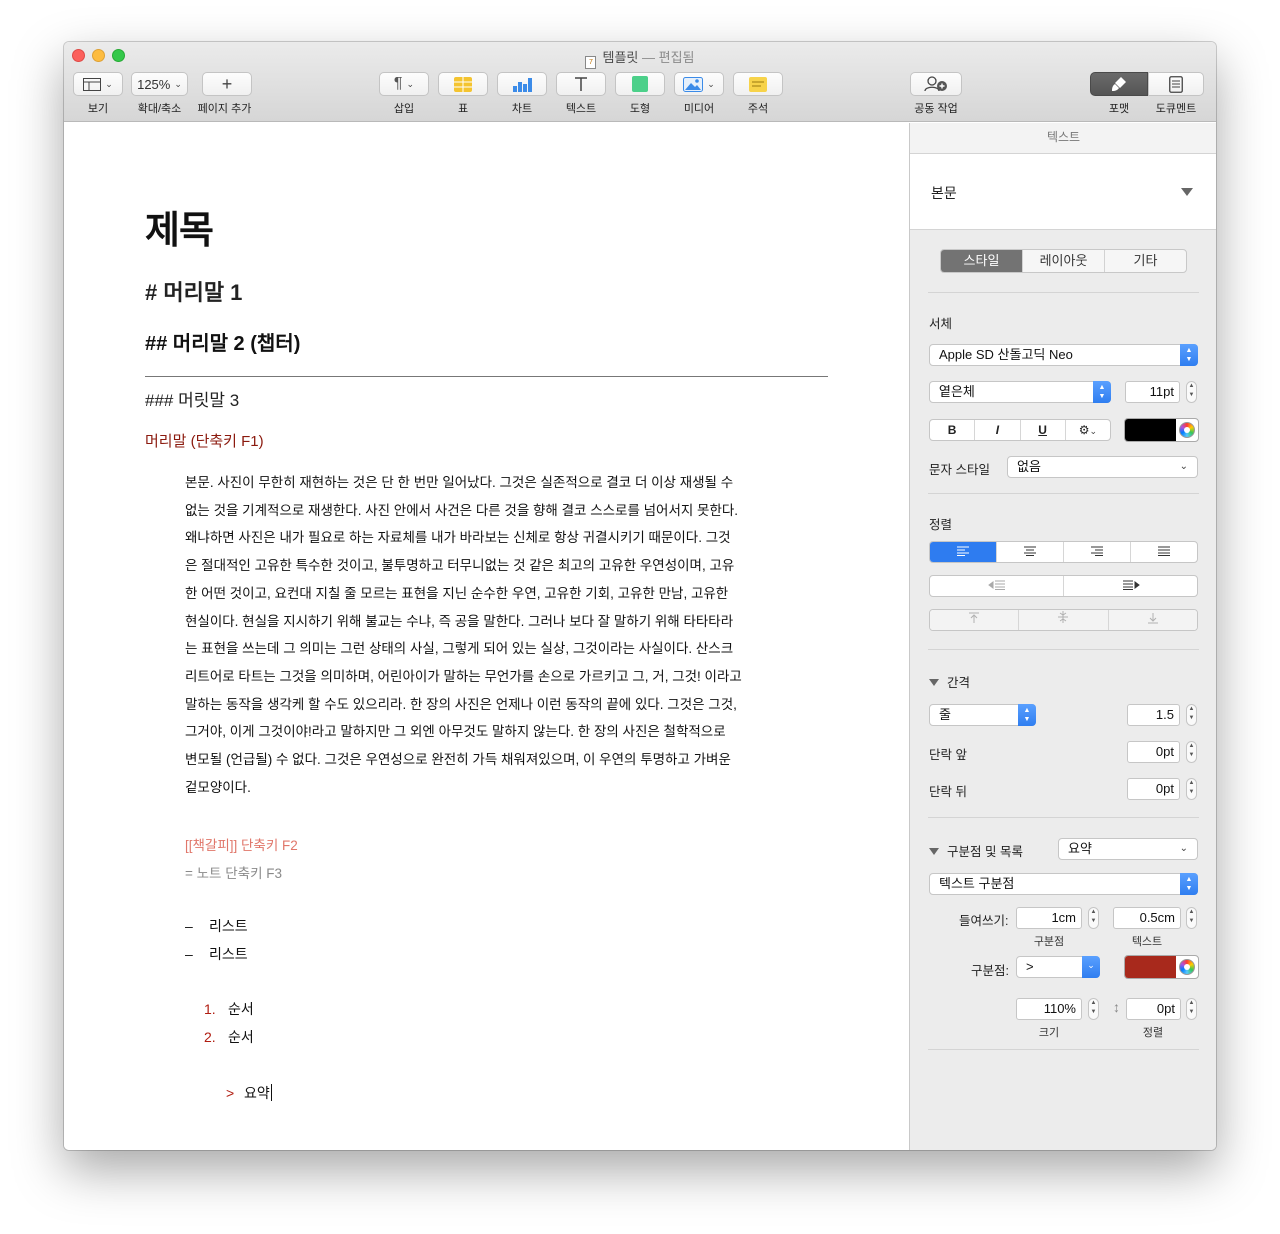 Image resolution: width=1280 pixels, height=1234 pixels. What do you see at coordinates (1064, 620) in the screenshot?
I see `align-middle-button` at bounding box center [1064, 620].